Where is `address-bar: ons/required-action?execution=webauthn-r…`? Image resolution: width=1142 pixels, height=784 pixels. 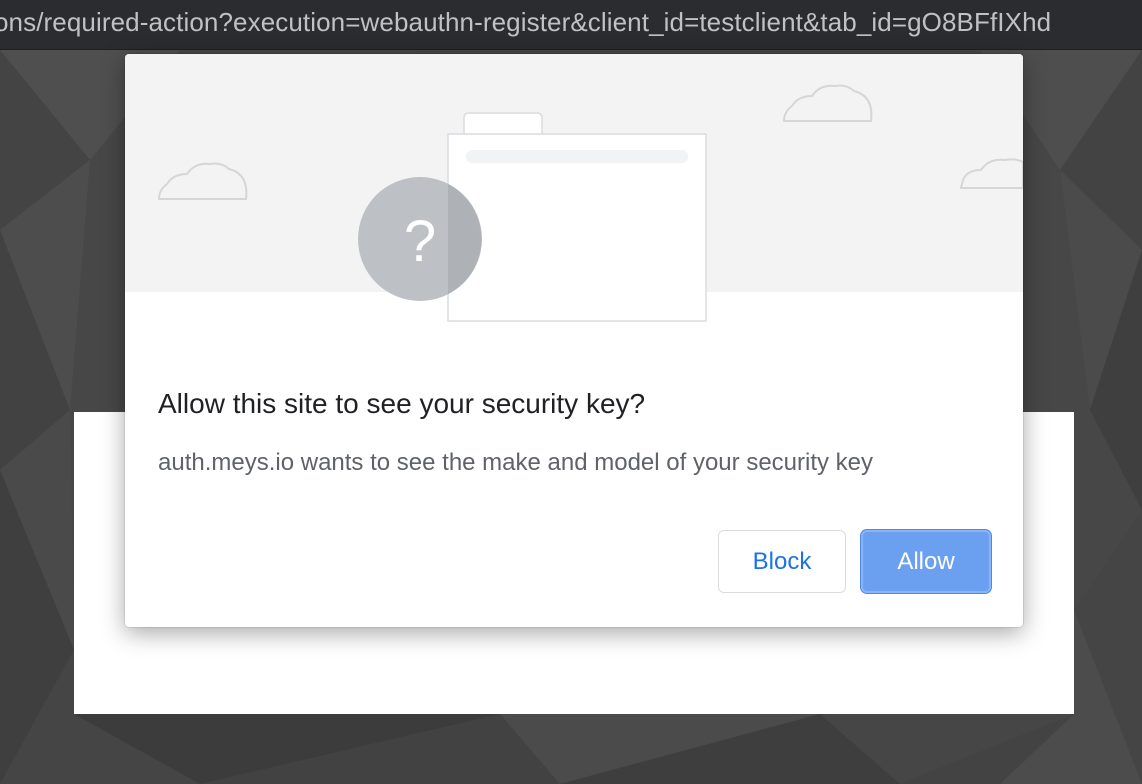 address-bar: ons/required-action?execution=webauthn-r… is located at coordinates (571, 25).